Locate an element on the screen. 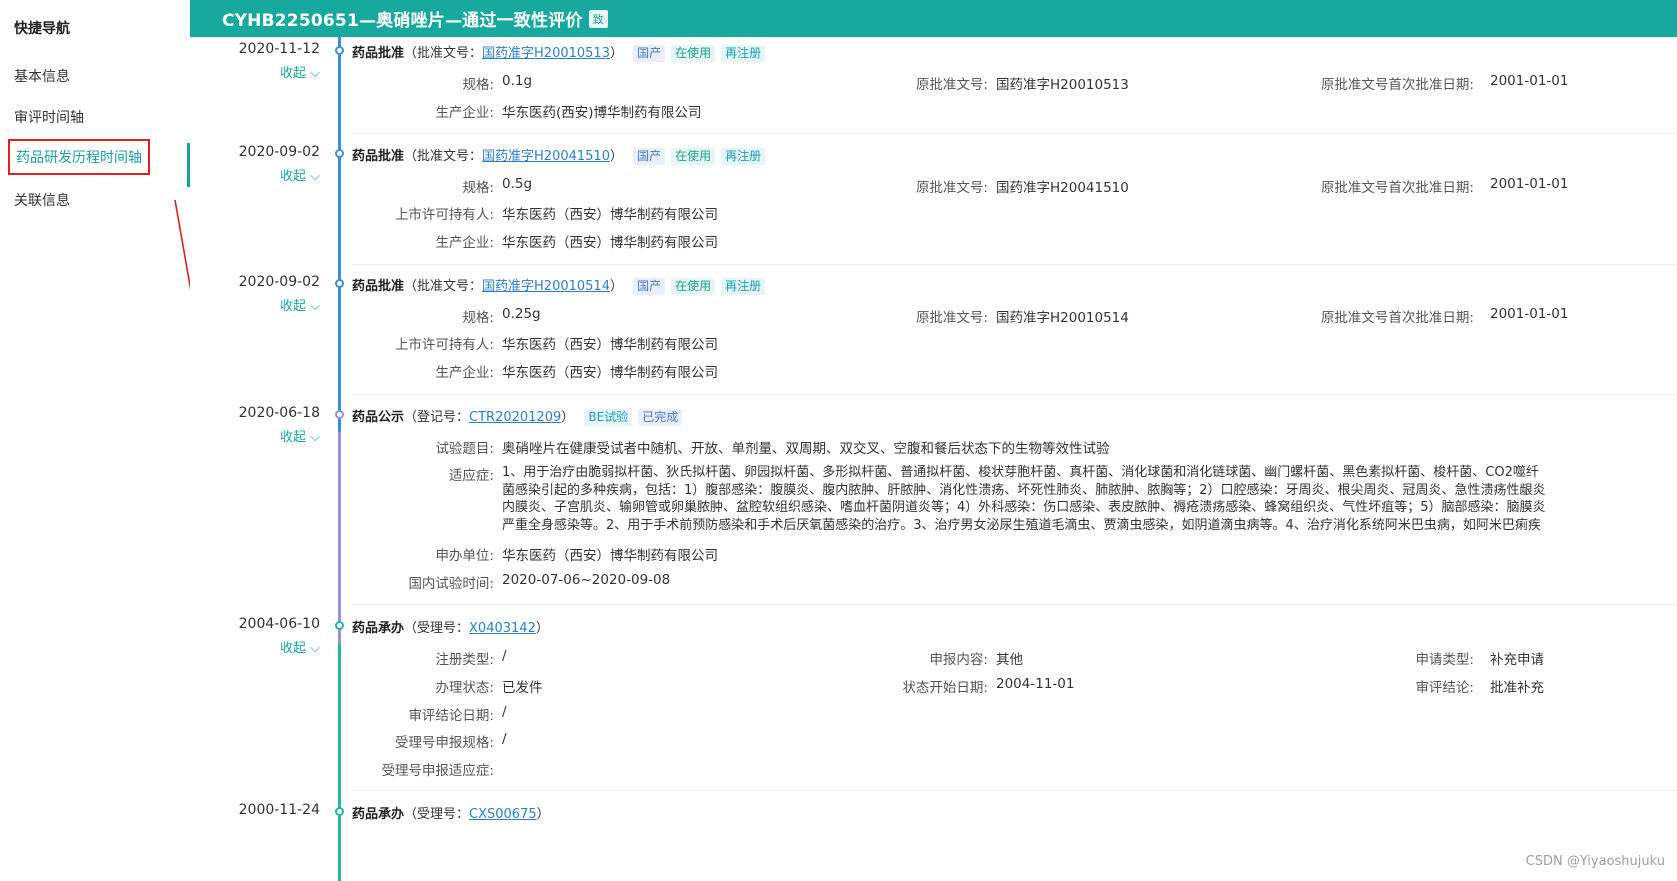  registration-number-link: CTR20201209 is located at coordinates (515, 417).